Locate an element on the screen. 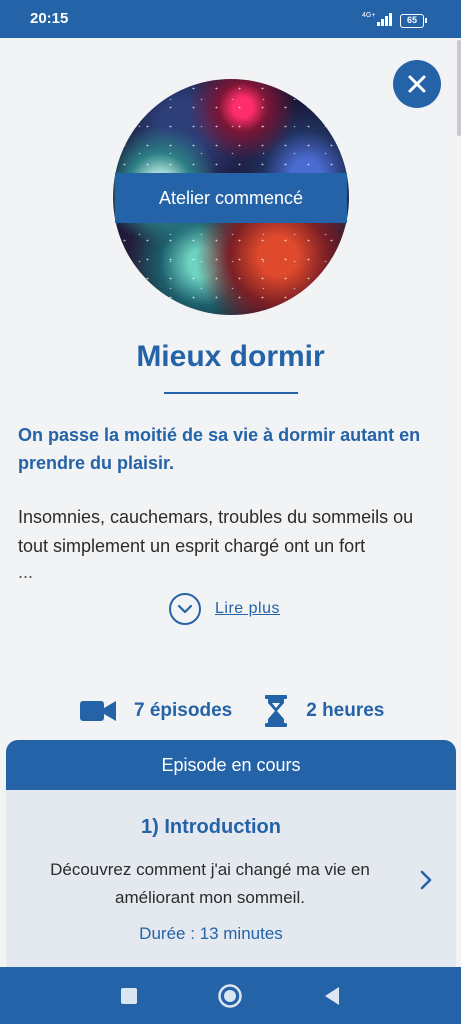 Image resolution: width=461 pixels, height=1024 pixels. triangle-back-icon is located at coordinates (332, 996).